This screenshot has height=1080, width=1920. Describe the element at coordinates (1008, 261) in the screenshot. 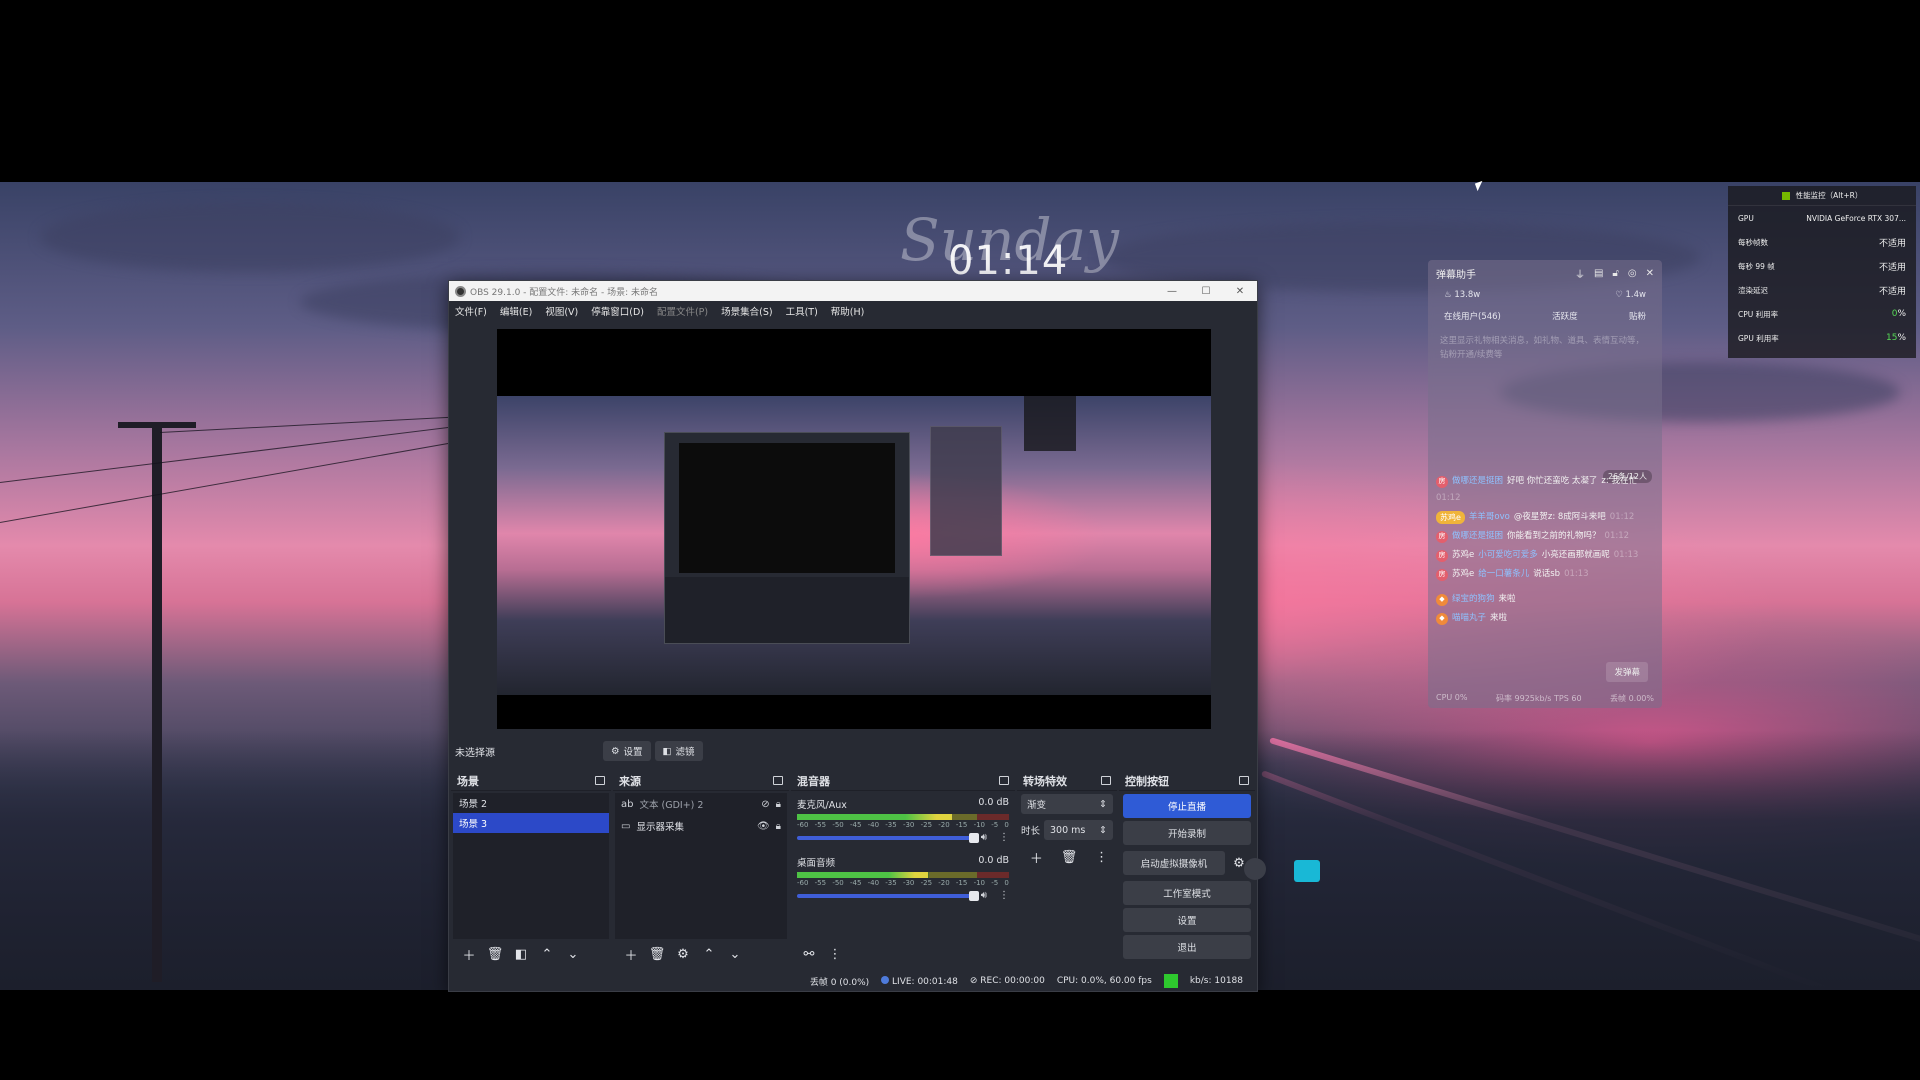

I see `desktop-clock: 01:14` at that location.